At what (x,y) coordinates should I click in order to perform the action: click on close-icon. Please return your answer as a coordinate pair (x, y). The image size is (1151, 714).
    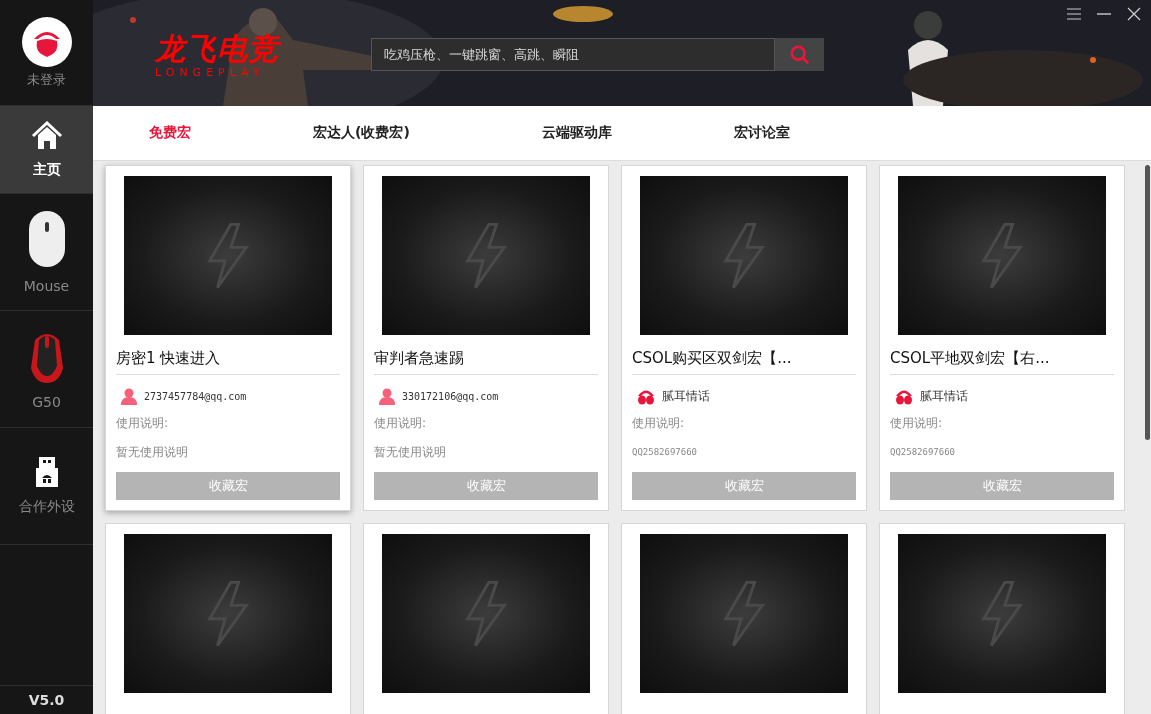
    Looking at the image, I should click on (1134, 14).